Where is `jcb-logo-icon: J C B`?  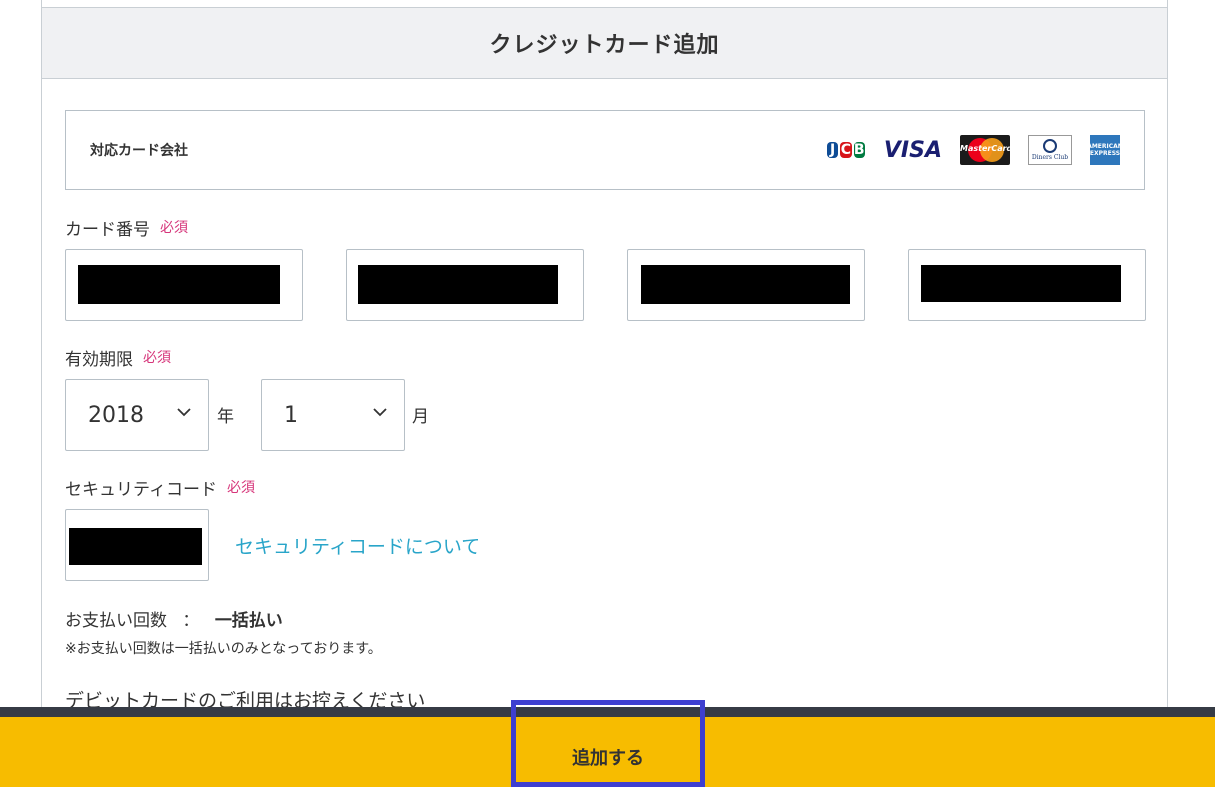 jcb-logo-icon: J C B is located at coordinates (846, 150).